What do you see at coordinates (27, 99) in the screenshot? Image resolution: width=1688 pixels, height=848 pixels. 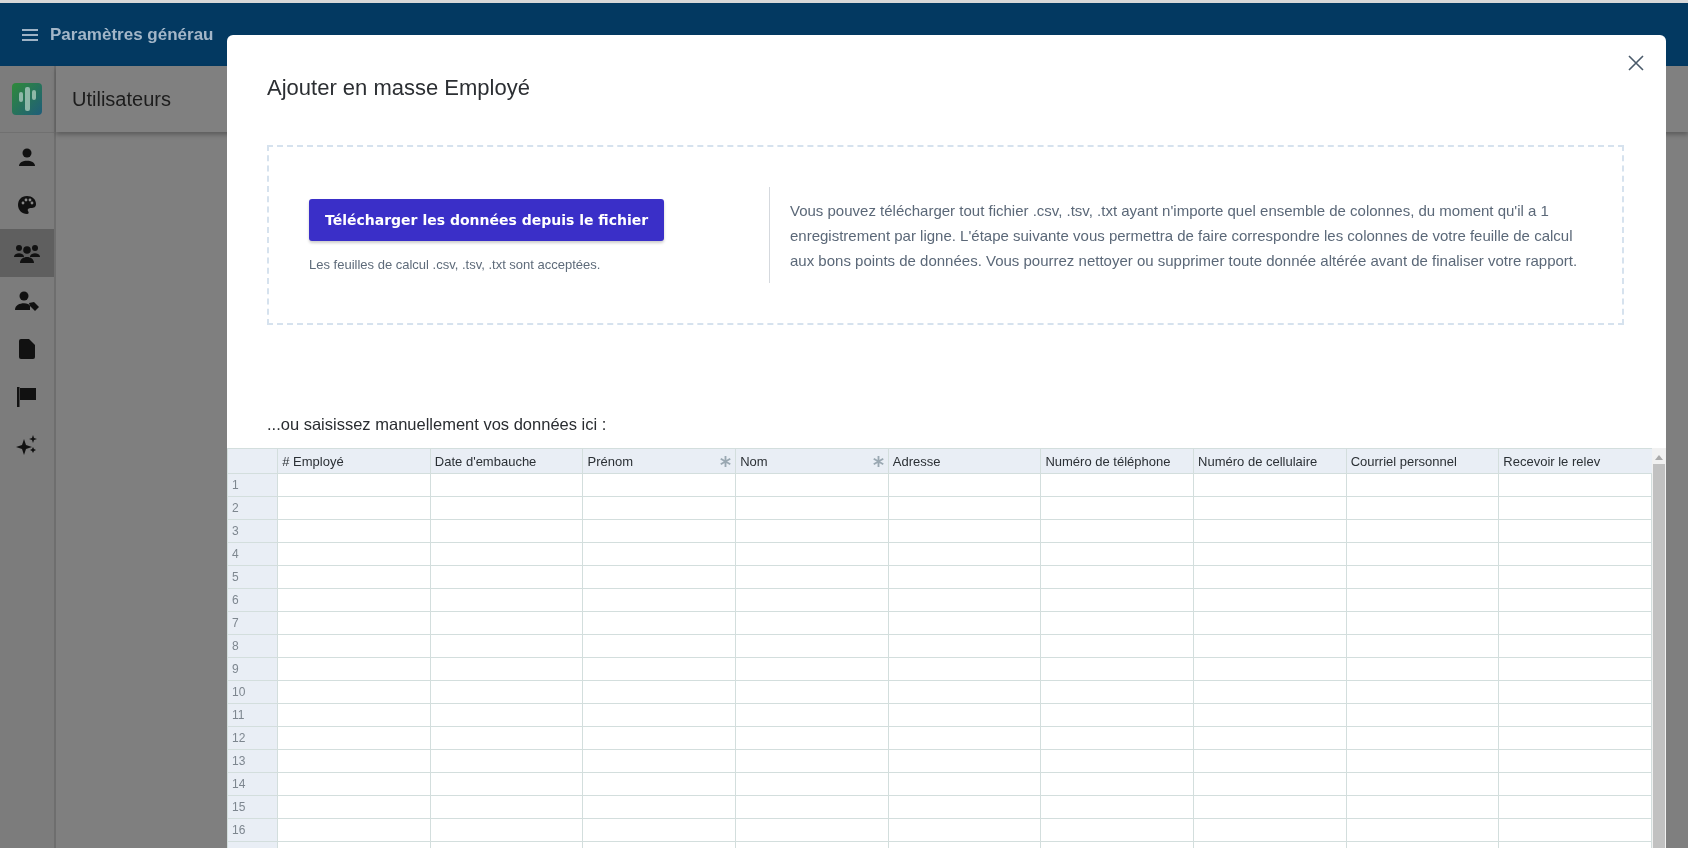 I see `cactus-logo-icon` at bounding box center [27, 99].